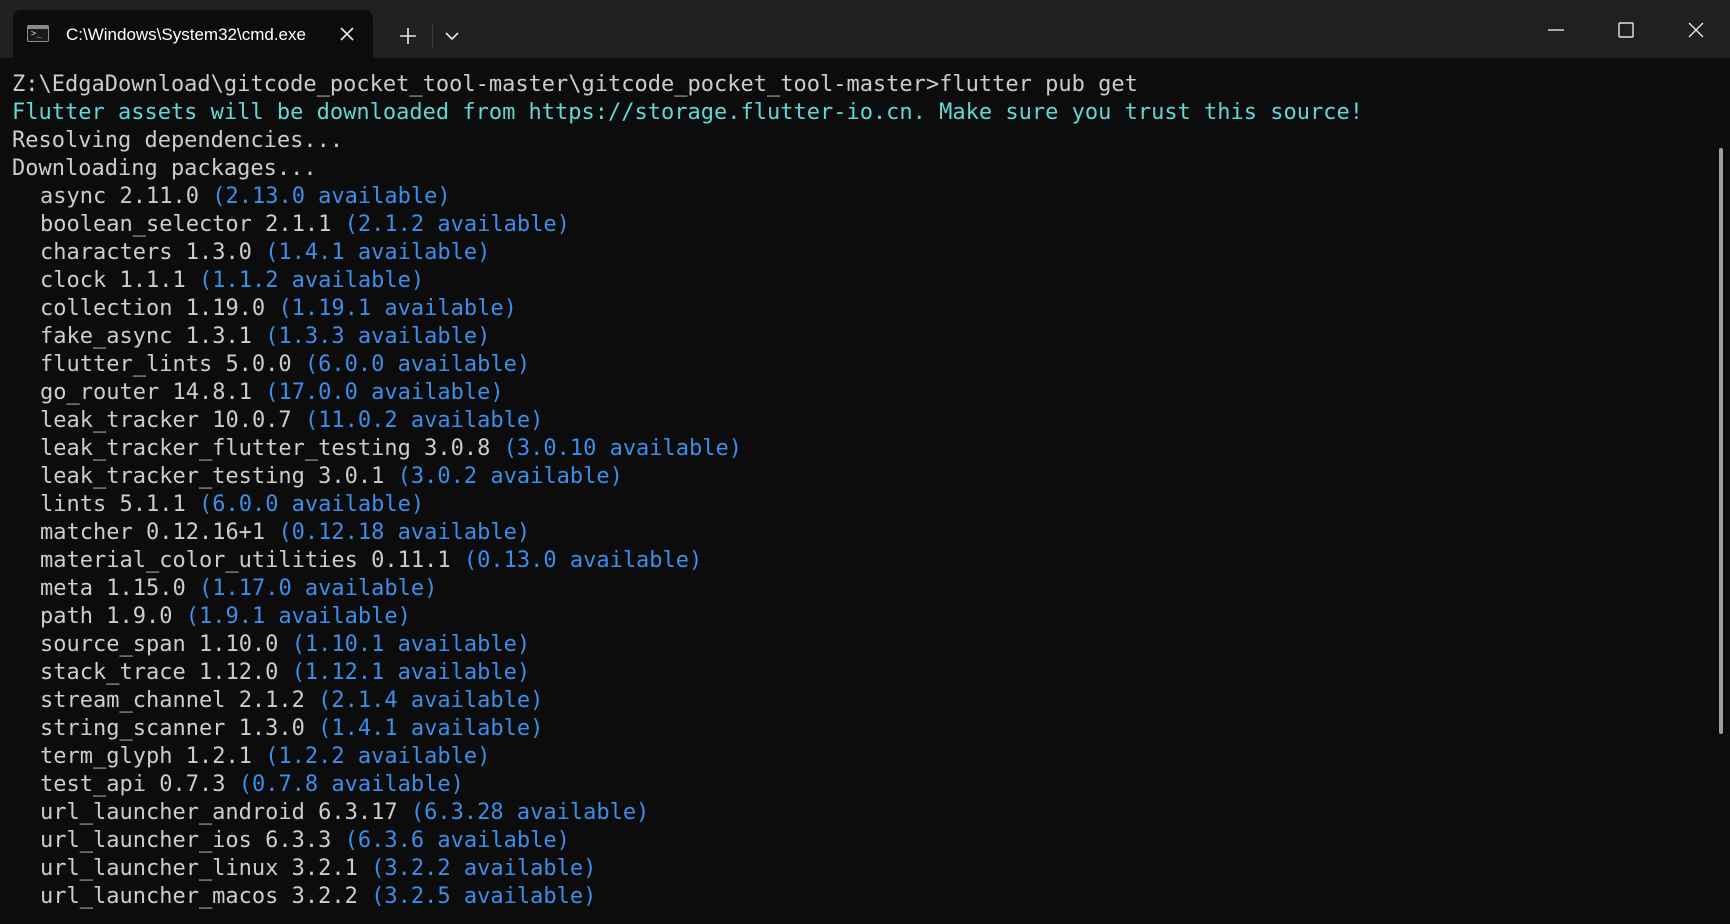 The height and width of the screenshot is (924, 1730). I want to click on package-name: leak_tracker_testing, so click(172, 476).